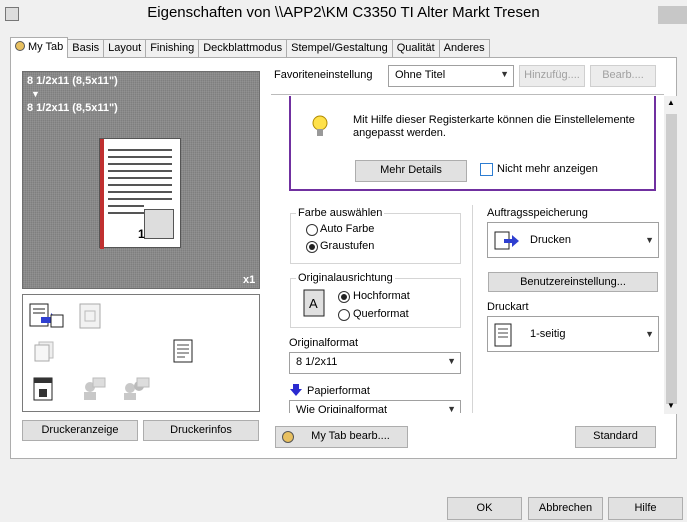 This screenshot has height=522, width=687. What do you see at coordinates (573, 240) in the screenshot?
I see `job-storage-select: Drucken ▼` at bounding box center [573, 240].